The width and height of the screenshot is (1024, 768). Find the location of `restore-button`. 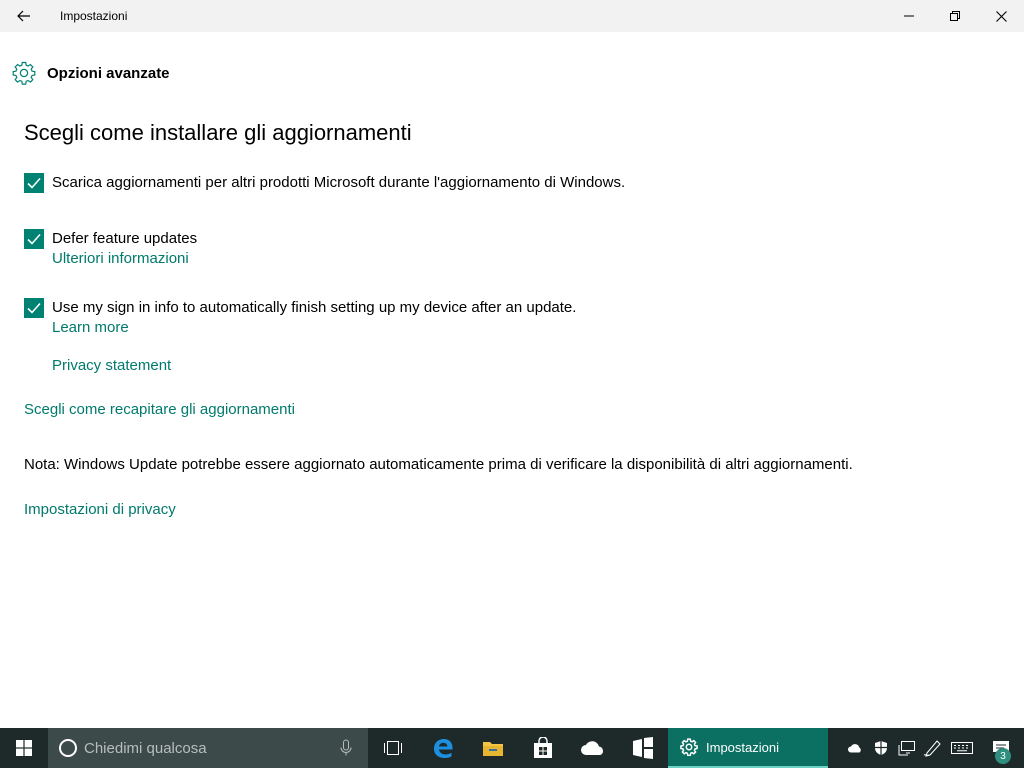

restore-button is located at coordinates (955, 16).